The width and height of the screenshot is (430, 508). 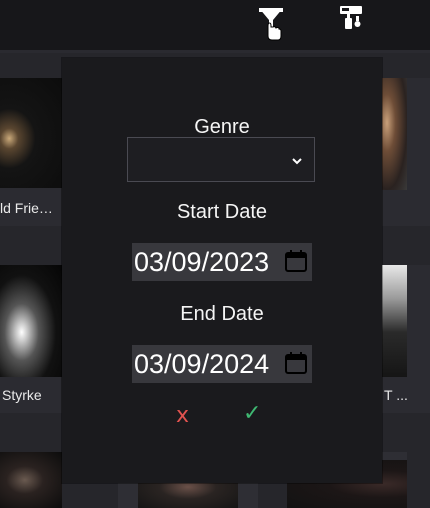 What do you see at coordinates (222, 212) in the screenshot?
I see `start-date-label: Start Date` at bounding box center [222, 212].